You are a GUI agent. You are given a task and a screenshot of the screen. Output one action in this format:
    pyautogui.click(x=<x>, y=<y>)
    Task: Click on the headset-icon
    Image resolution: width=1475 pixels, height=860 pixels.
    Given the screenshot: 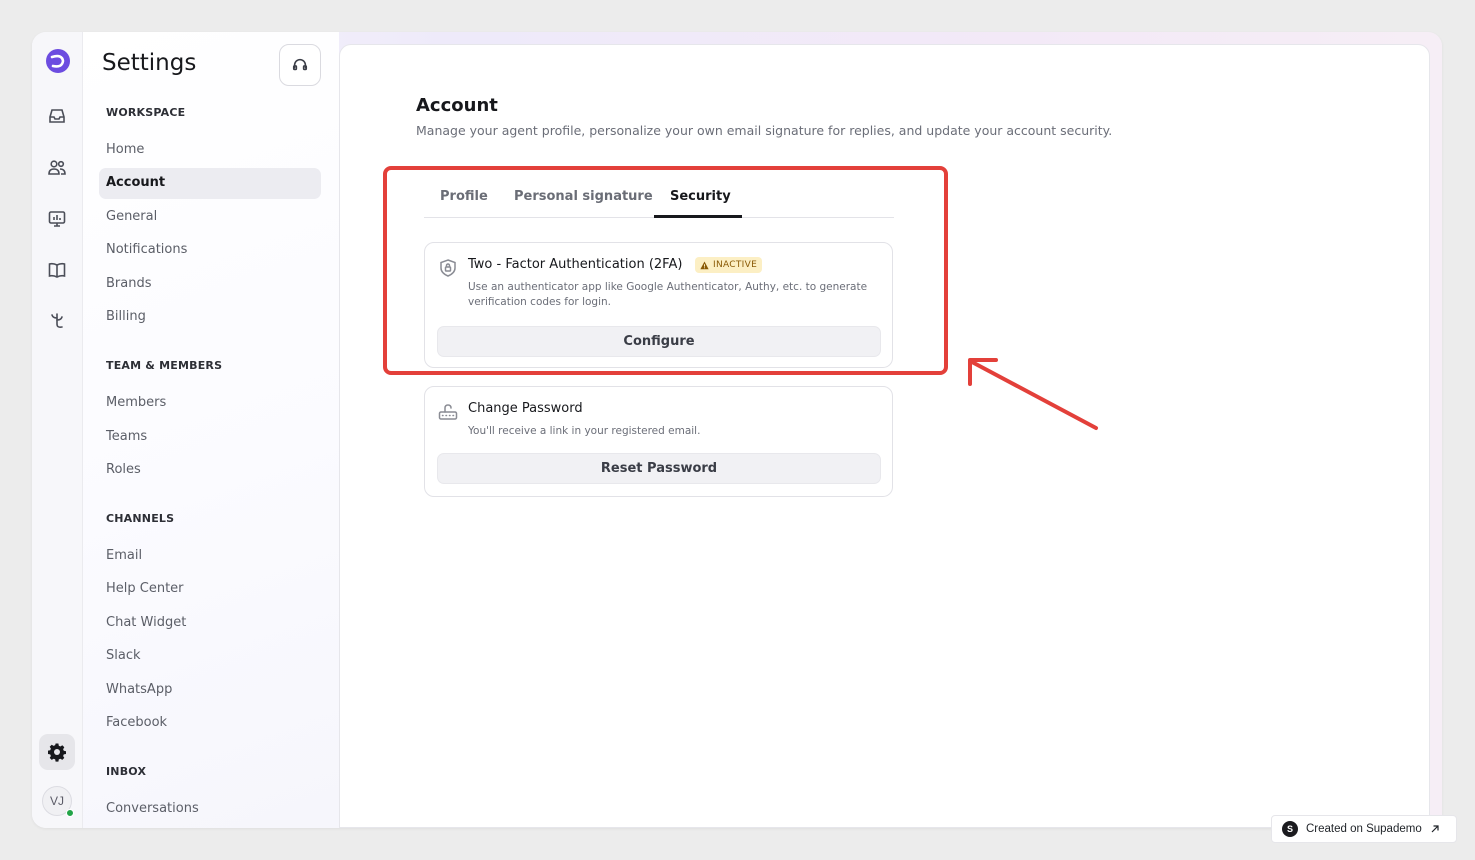 What is the action you would take?
    pyautogui.click(x=300, y=64)
    